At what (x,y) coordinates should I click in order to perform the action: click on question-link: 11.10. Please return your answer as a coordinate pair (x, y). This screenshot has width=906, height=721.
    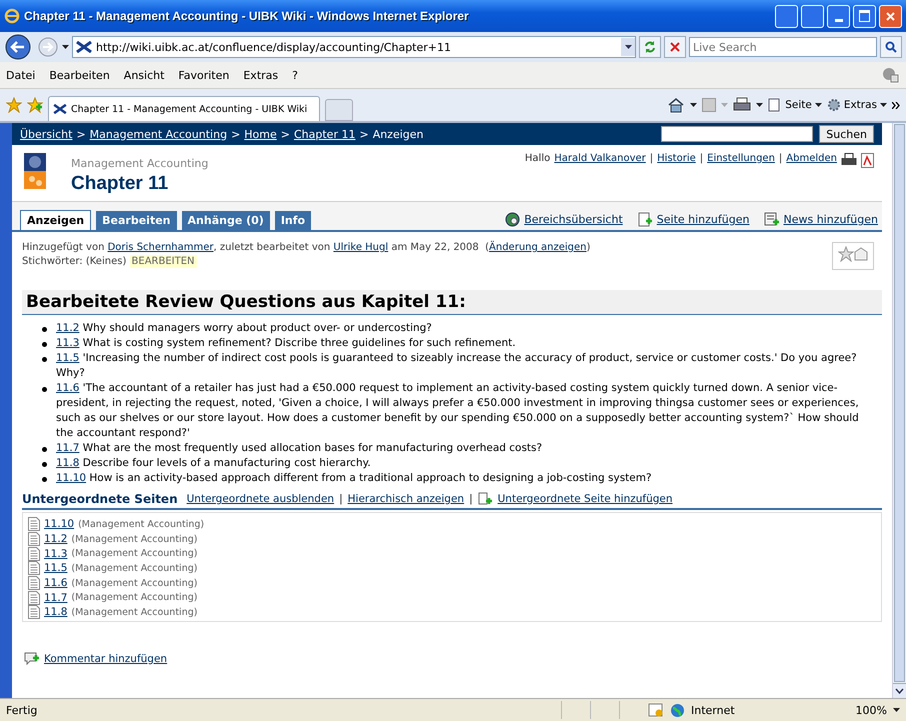
    Looking at the image, I should click on (71, 478).